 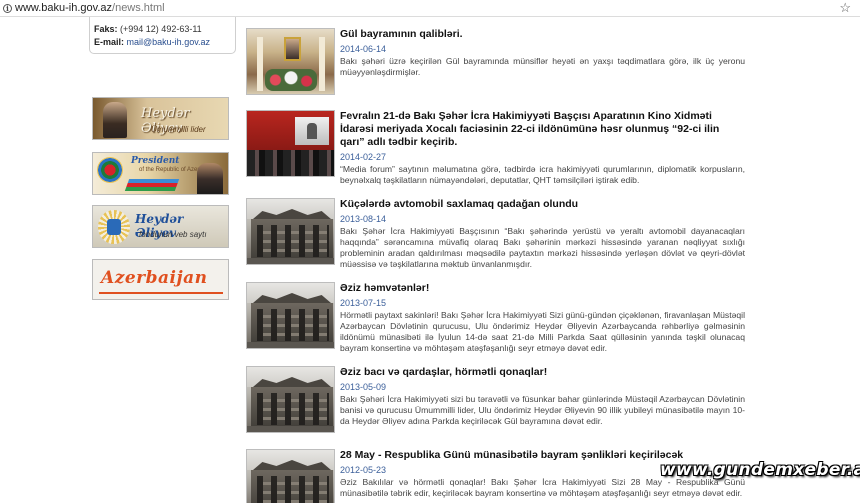 I want to click on news-date: 2014-06-14, so click(x=363, y=49).